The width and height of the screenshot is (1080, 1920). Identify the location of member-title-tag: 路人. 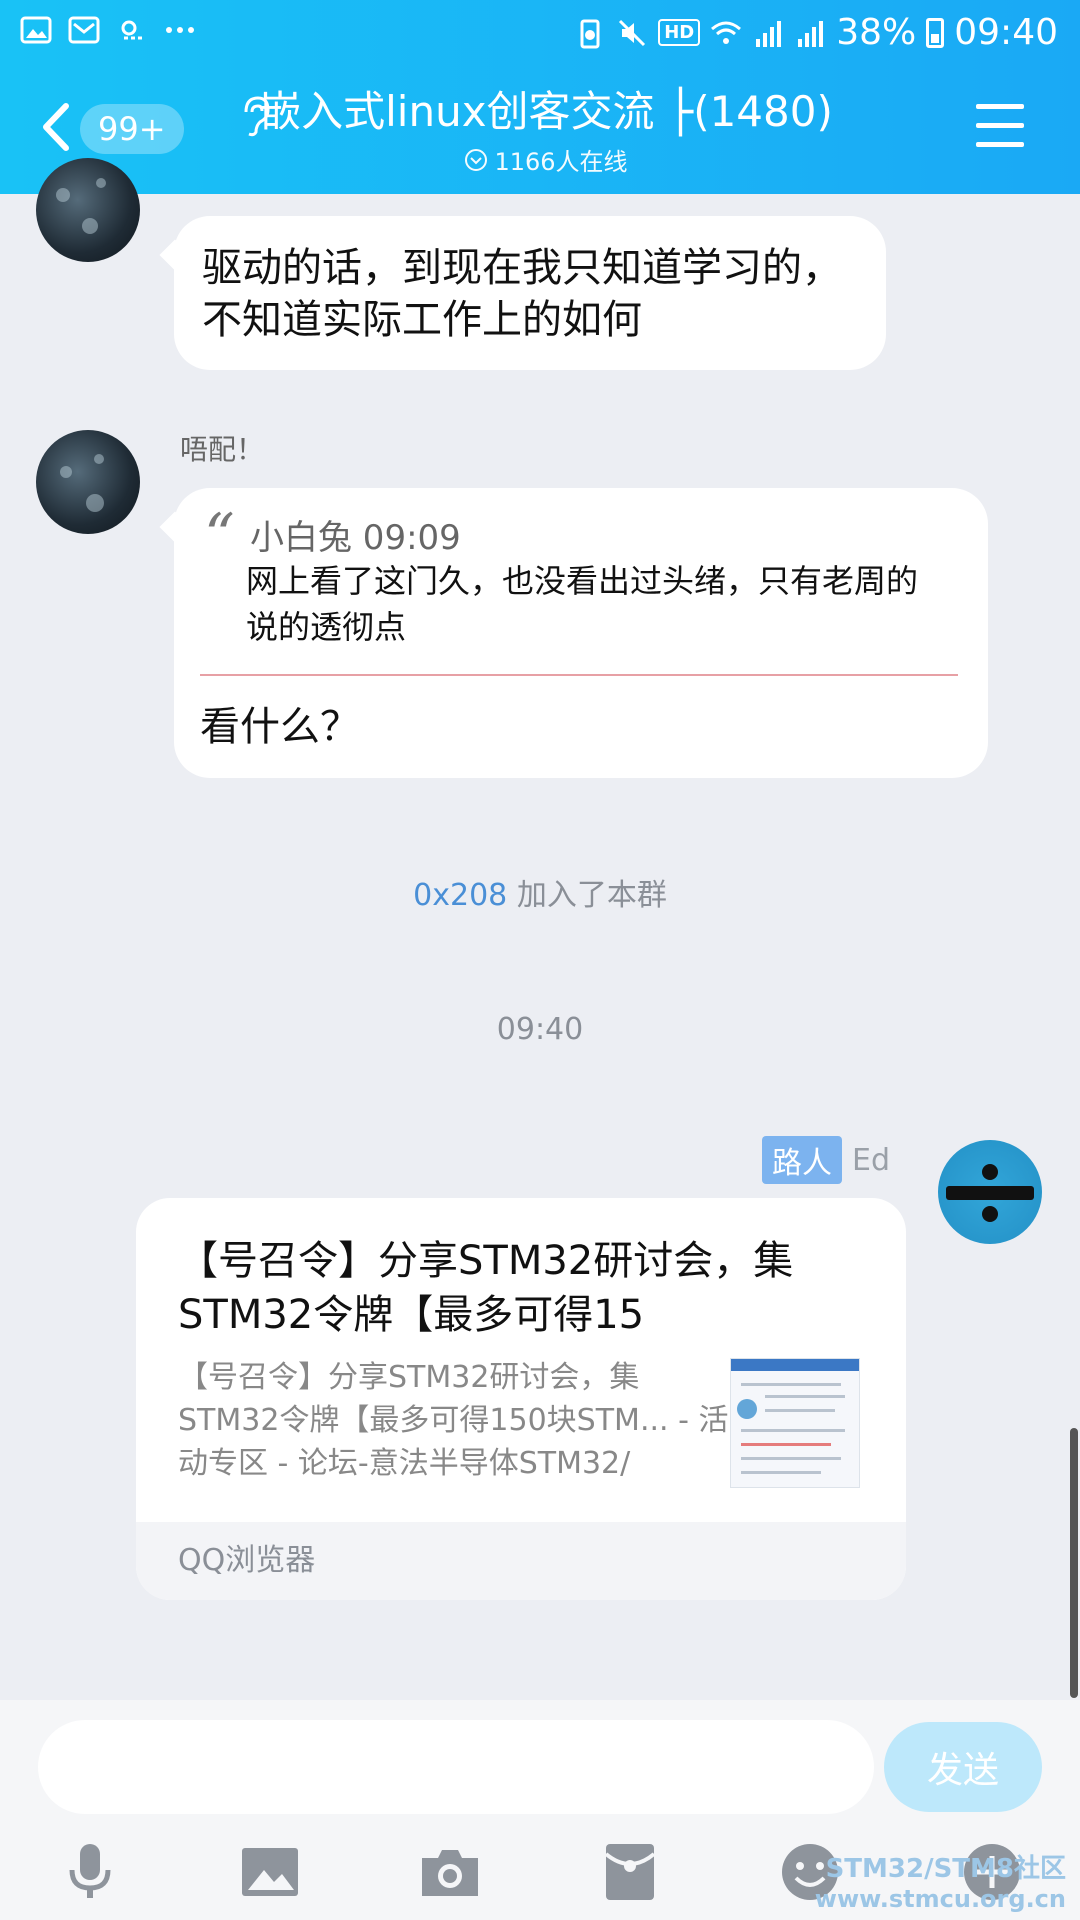
(802, 1160).